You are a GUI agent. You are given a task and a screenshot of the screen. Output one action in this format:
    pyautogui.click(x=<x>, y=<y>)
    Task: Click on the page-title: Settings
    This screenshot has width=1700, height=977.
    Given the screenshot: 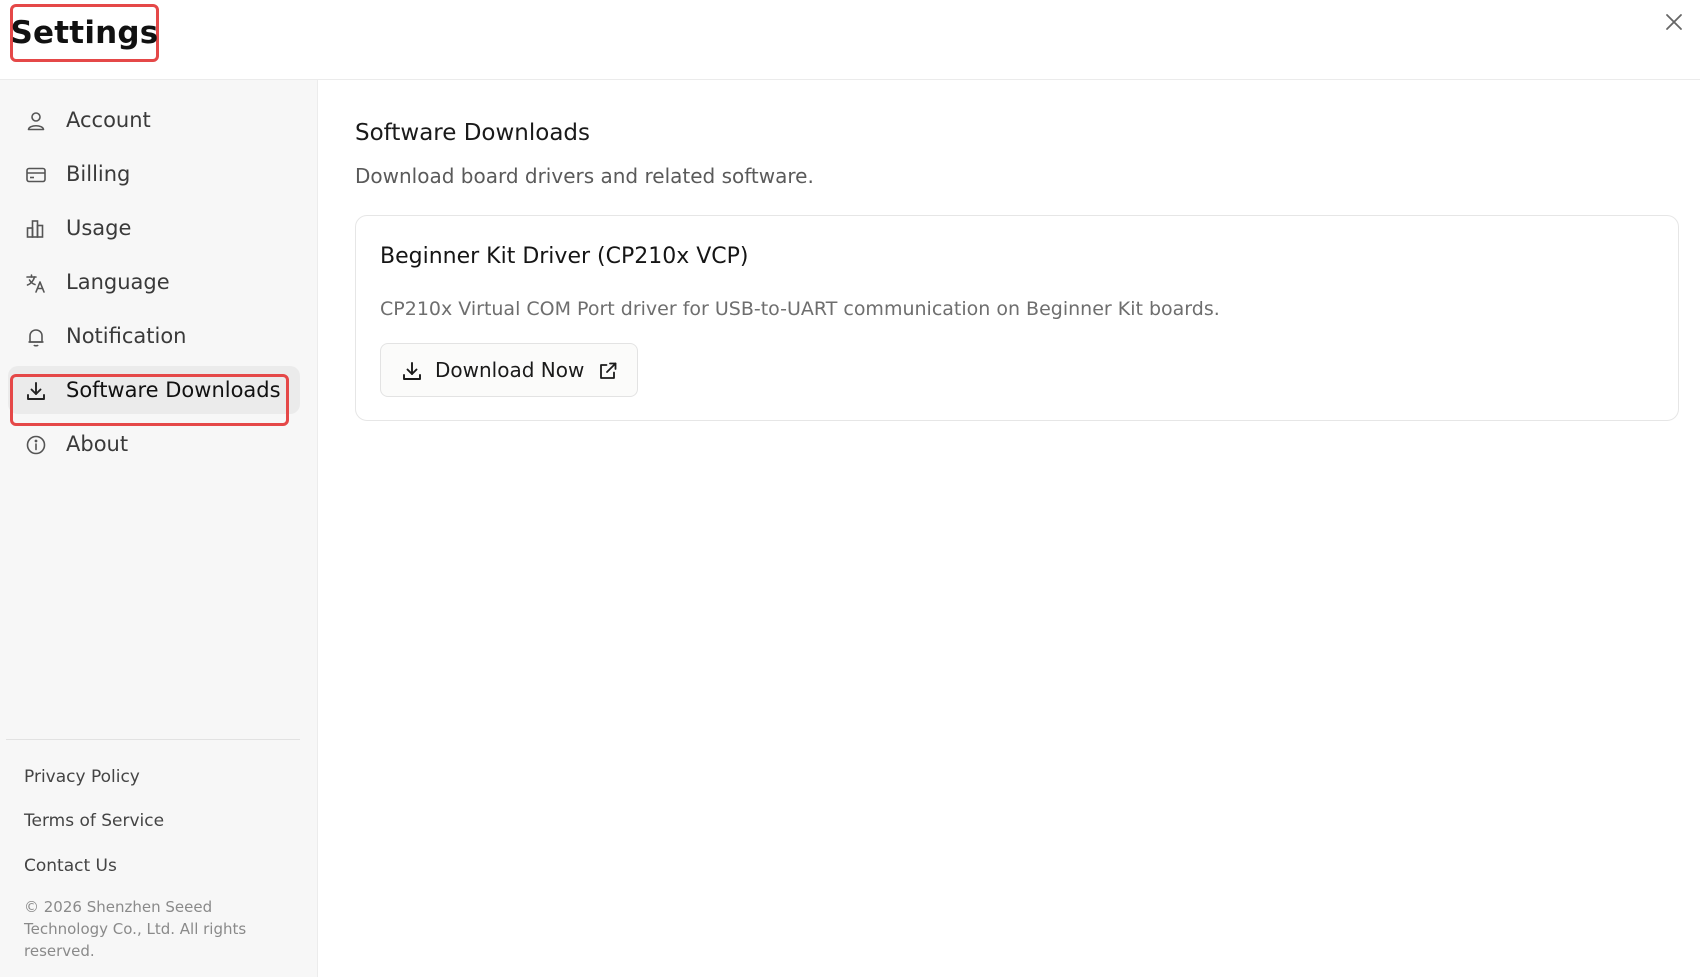 What is the action you would take?
    pyautogui.click(x=84, y=33)
    